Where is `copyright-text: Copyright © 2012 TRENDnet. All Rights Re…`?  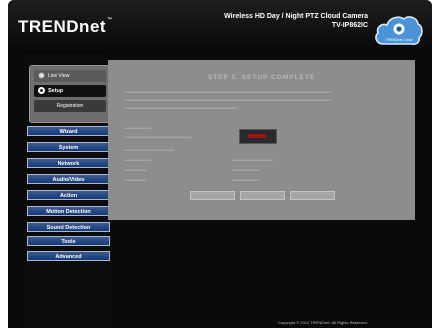
copyright-text: Copyright © 2012 TRENDnet. All Rights Re… is located at coordinates (323, 322).